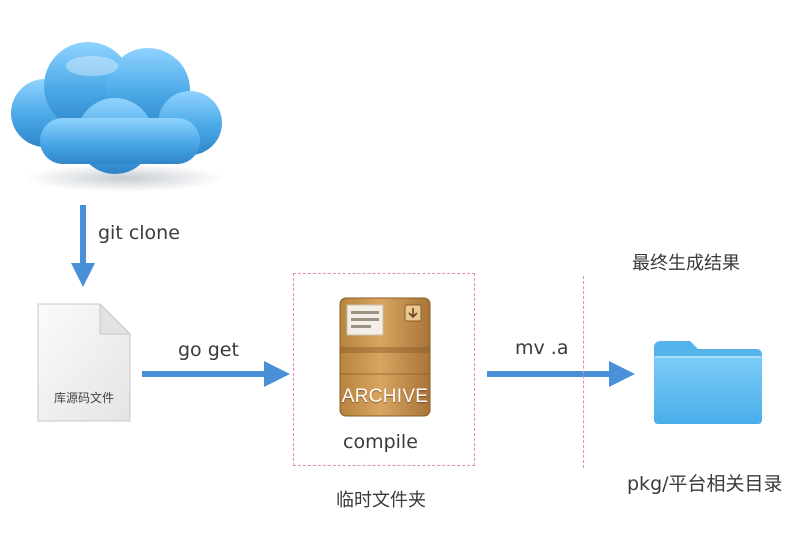 The height and width of the screenshot is (533, 812). Describe the element at coordinates (686, 263) in the screenshot. I see `final-result-label: 最终生成结果` at that location.